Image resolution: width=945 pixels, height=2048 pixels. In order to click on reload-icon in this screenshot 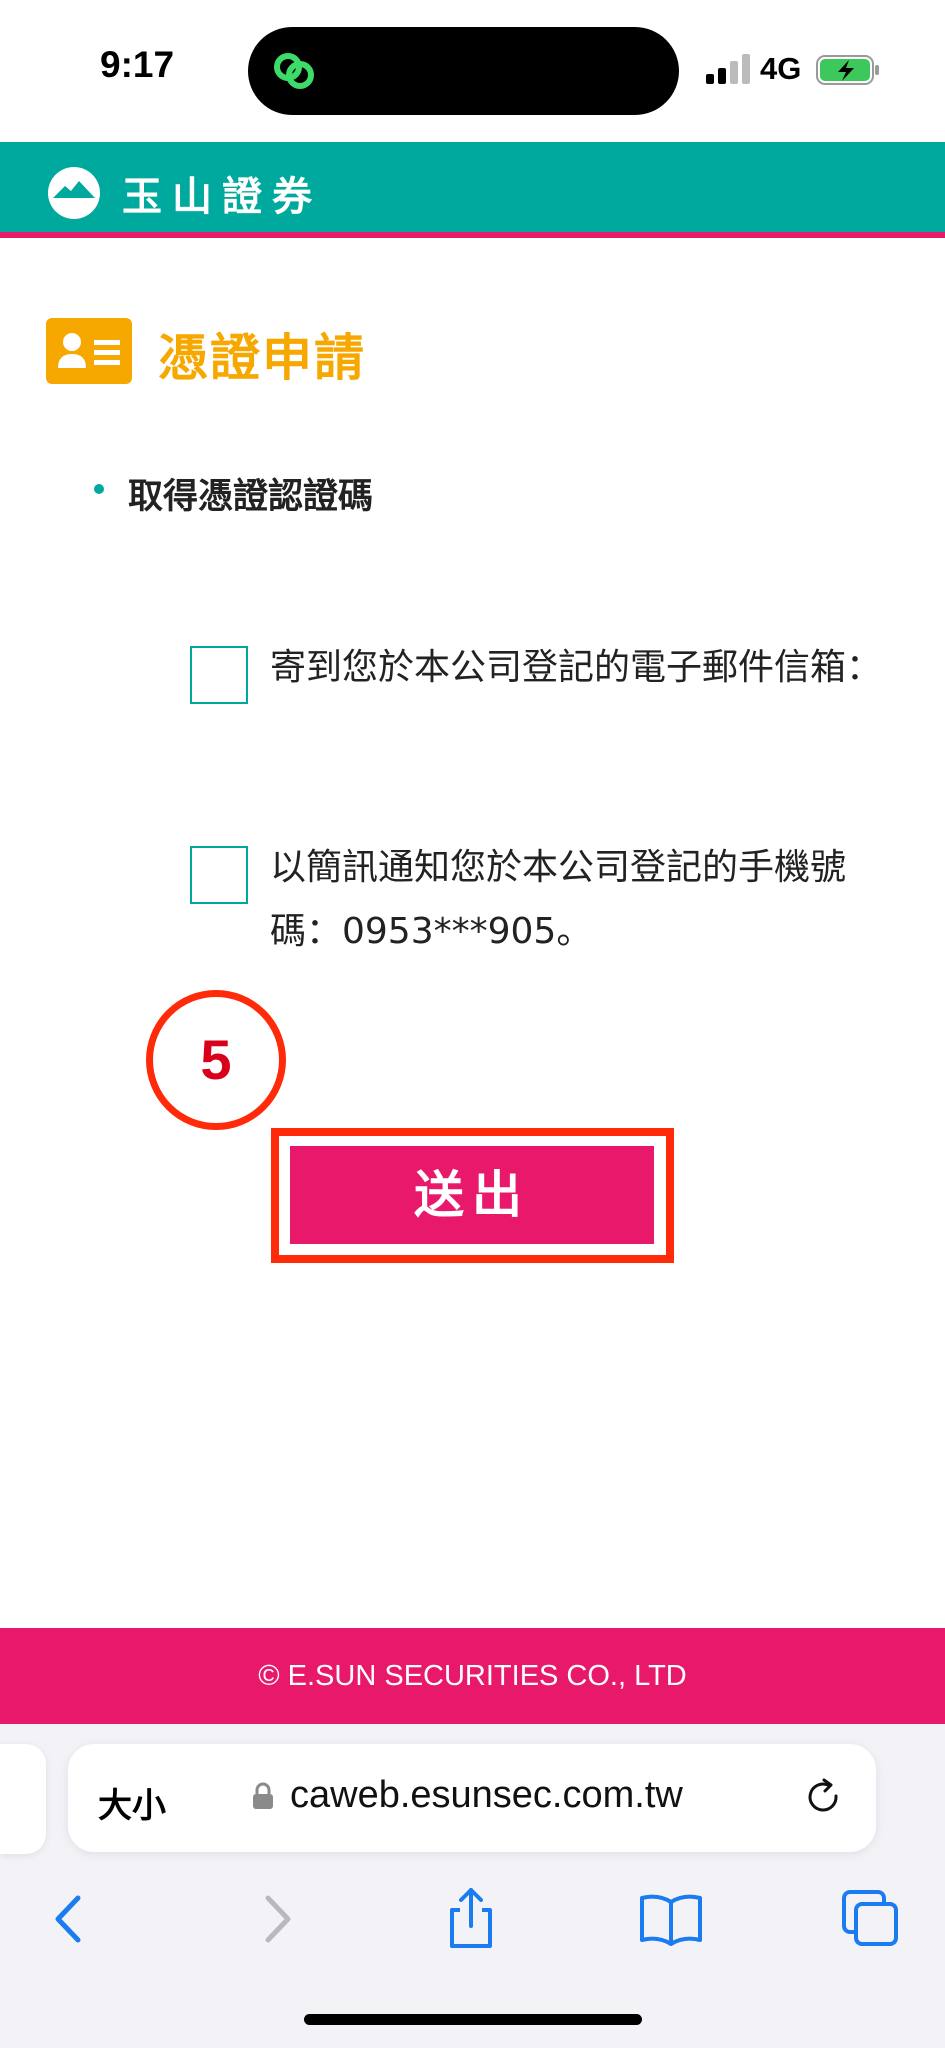, I will do `click(824, 1798)`.